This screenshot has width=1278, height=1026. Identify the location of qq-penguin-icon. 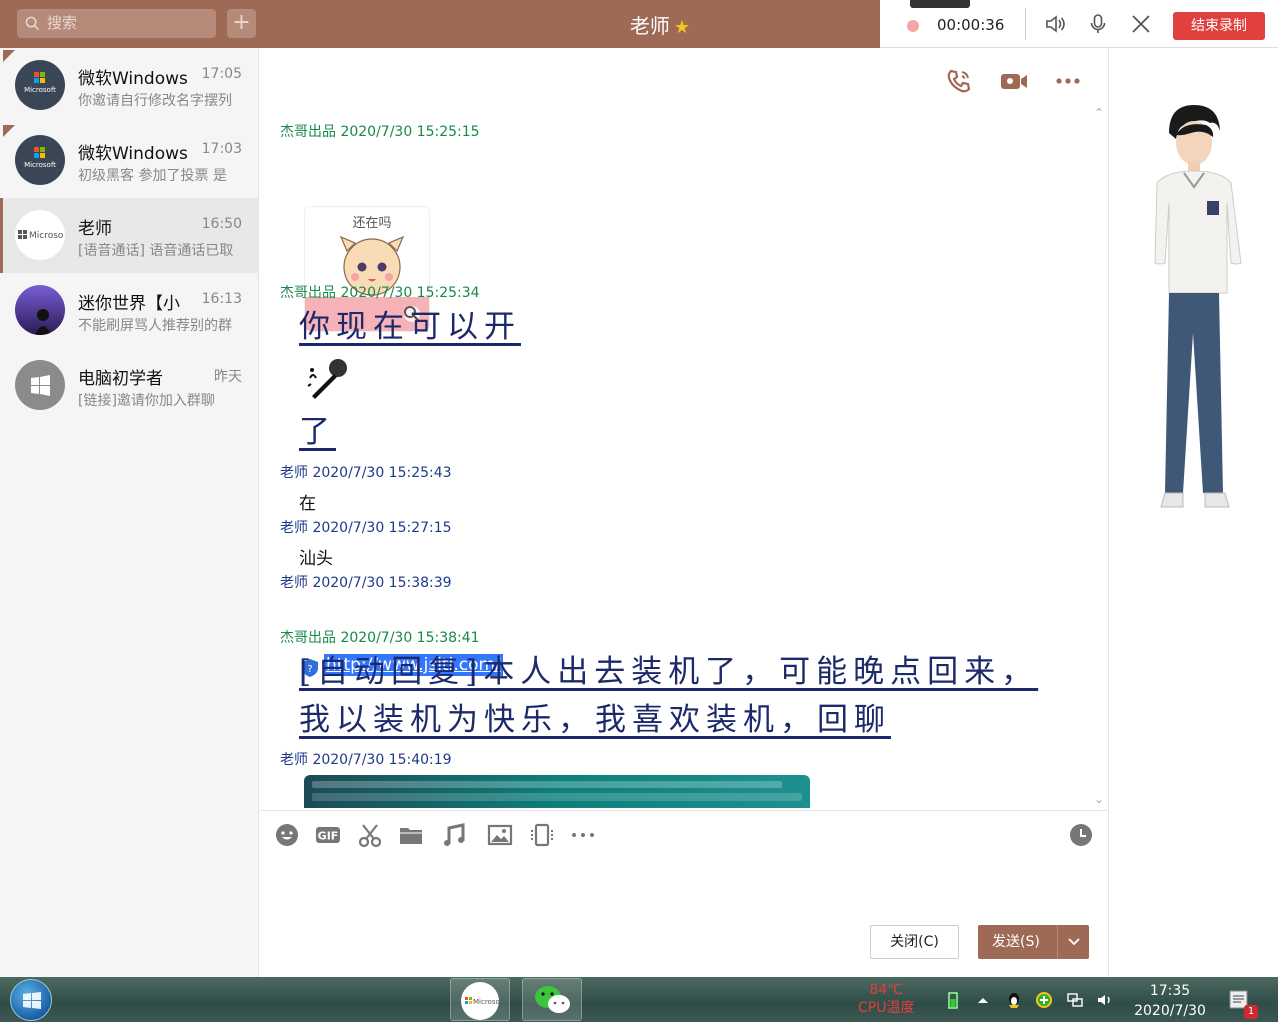
(1014, 1000).